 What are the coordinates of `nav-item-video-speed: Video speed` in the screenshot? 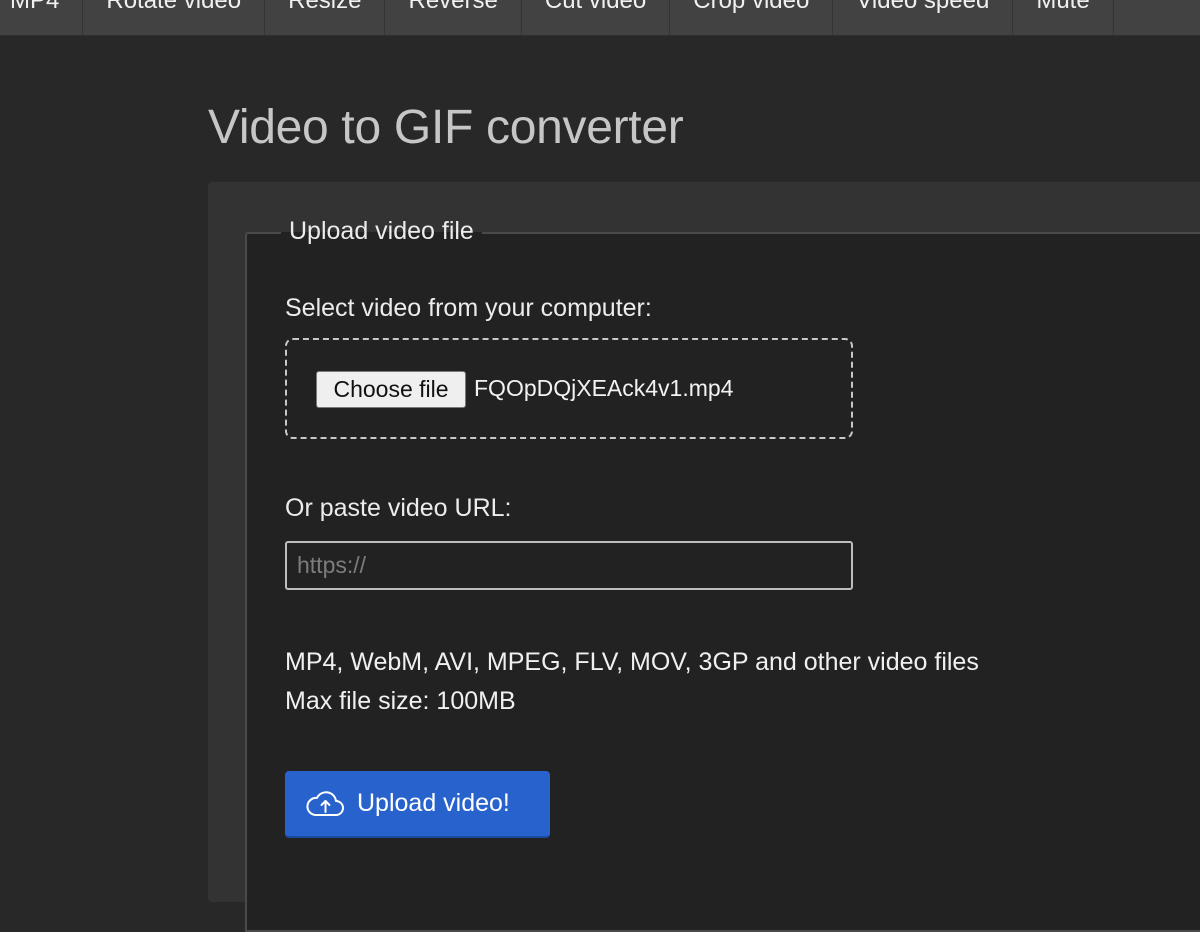 It's located at (923, 17).